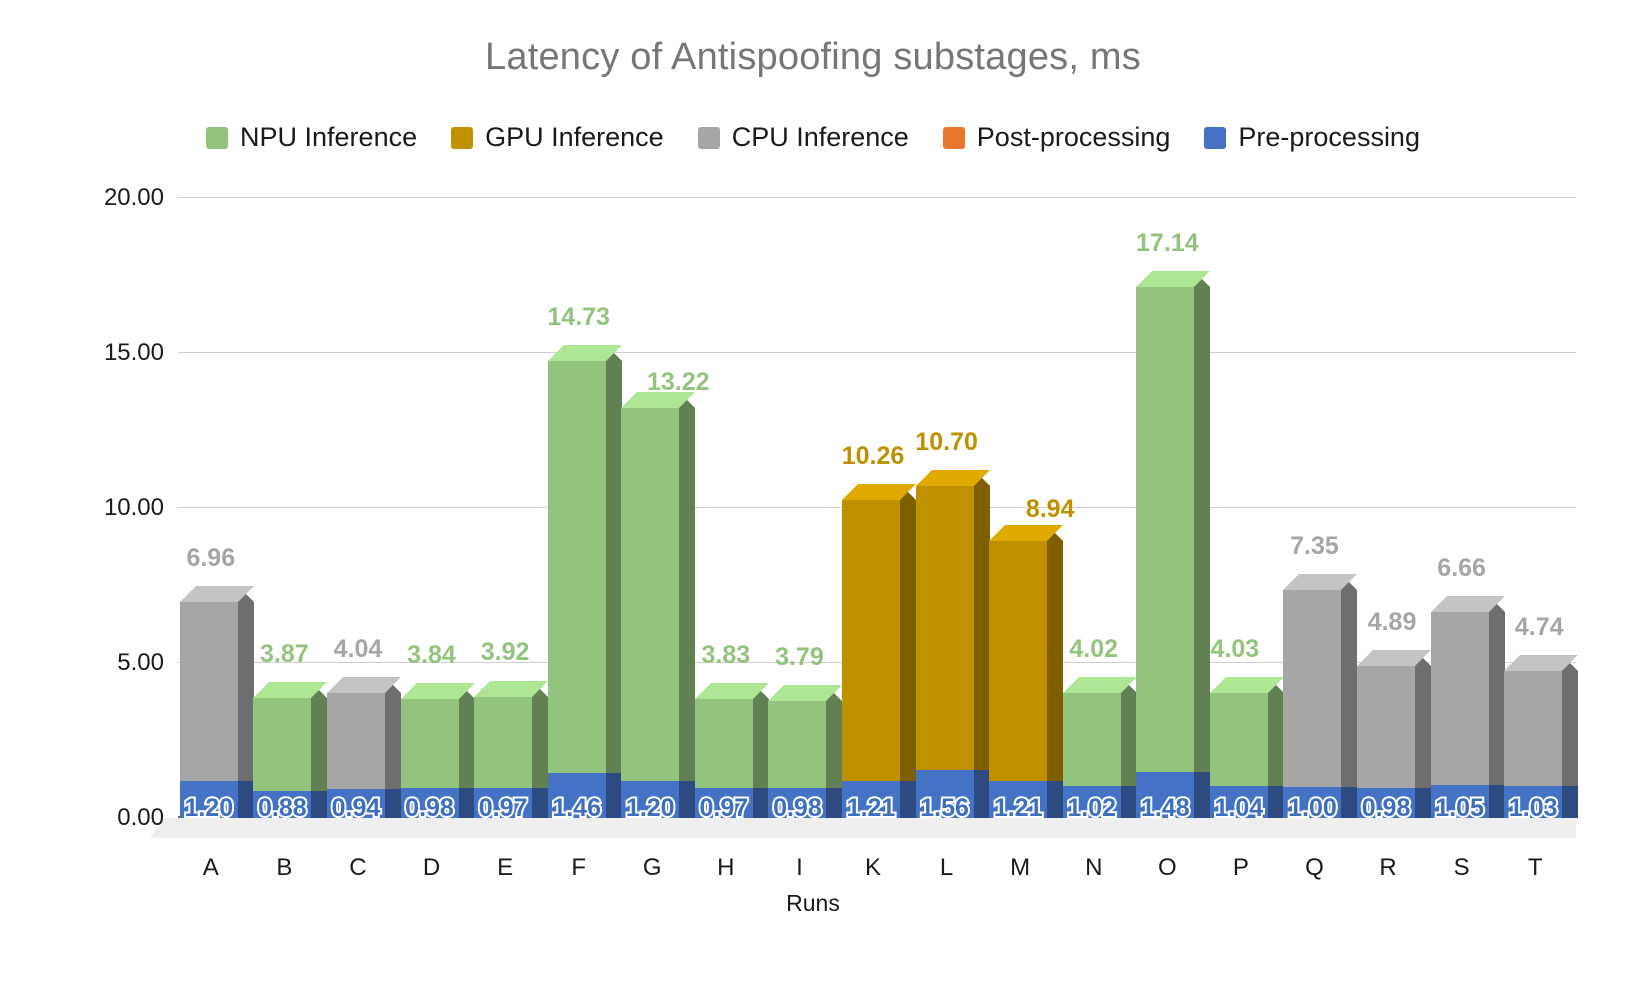  I want to click on bar-total-label: 17.14, so click(1167, 242).